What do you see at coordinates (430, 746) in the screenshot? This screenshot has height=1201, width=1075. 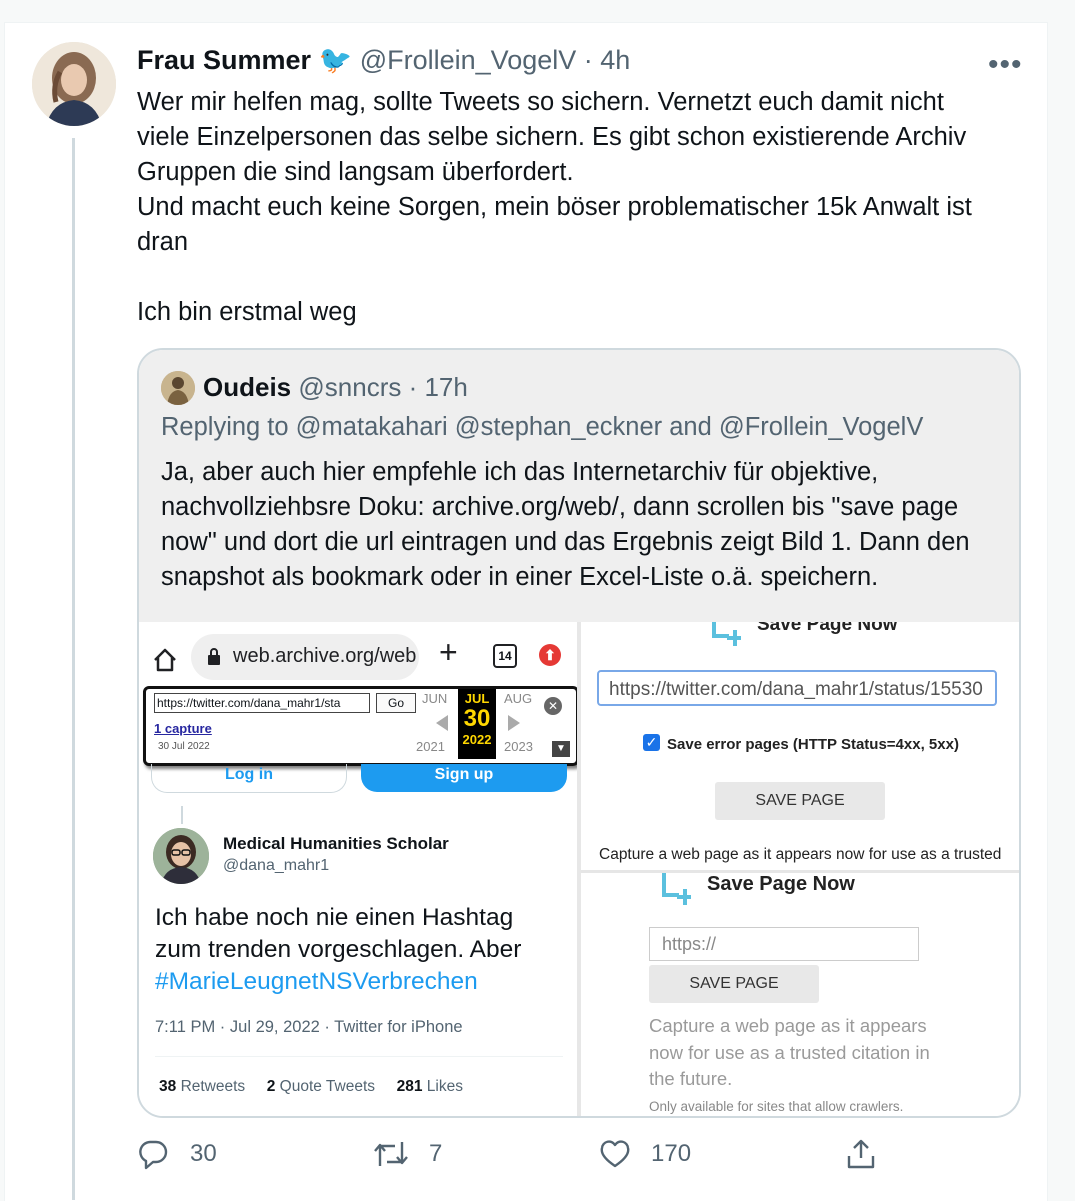 I see `wayback-prev-year: 2021` at bounding box center [430, 746].